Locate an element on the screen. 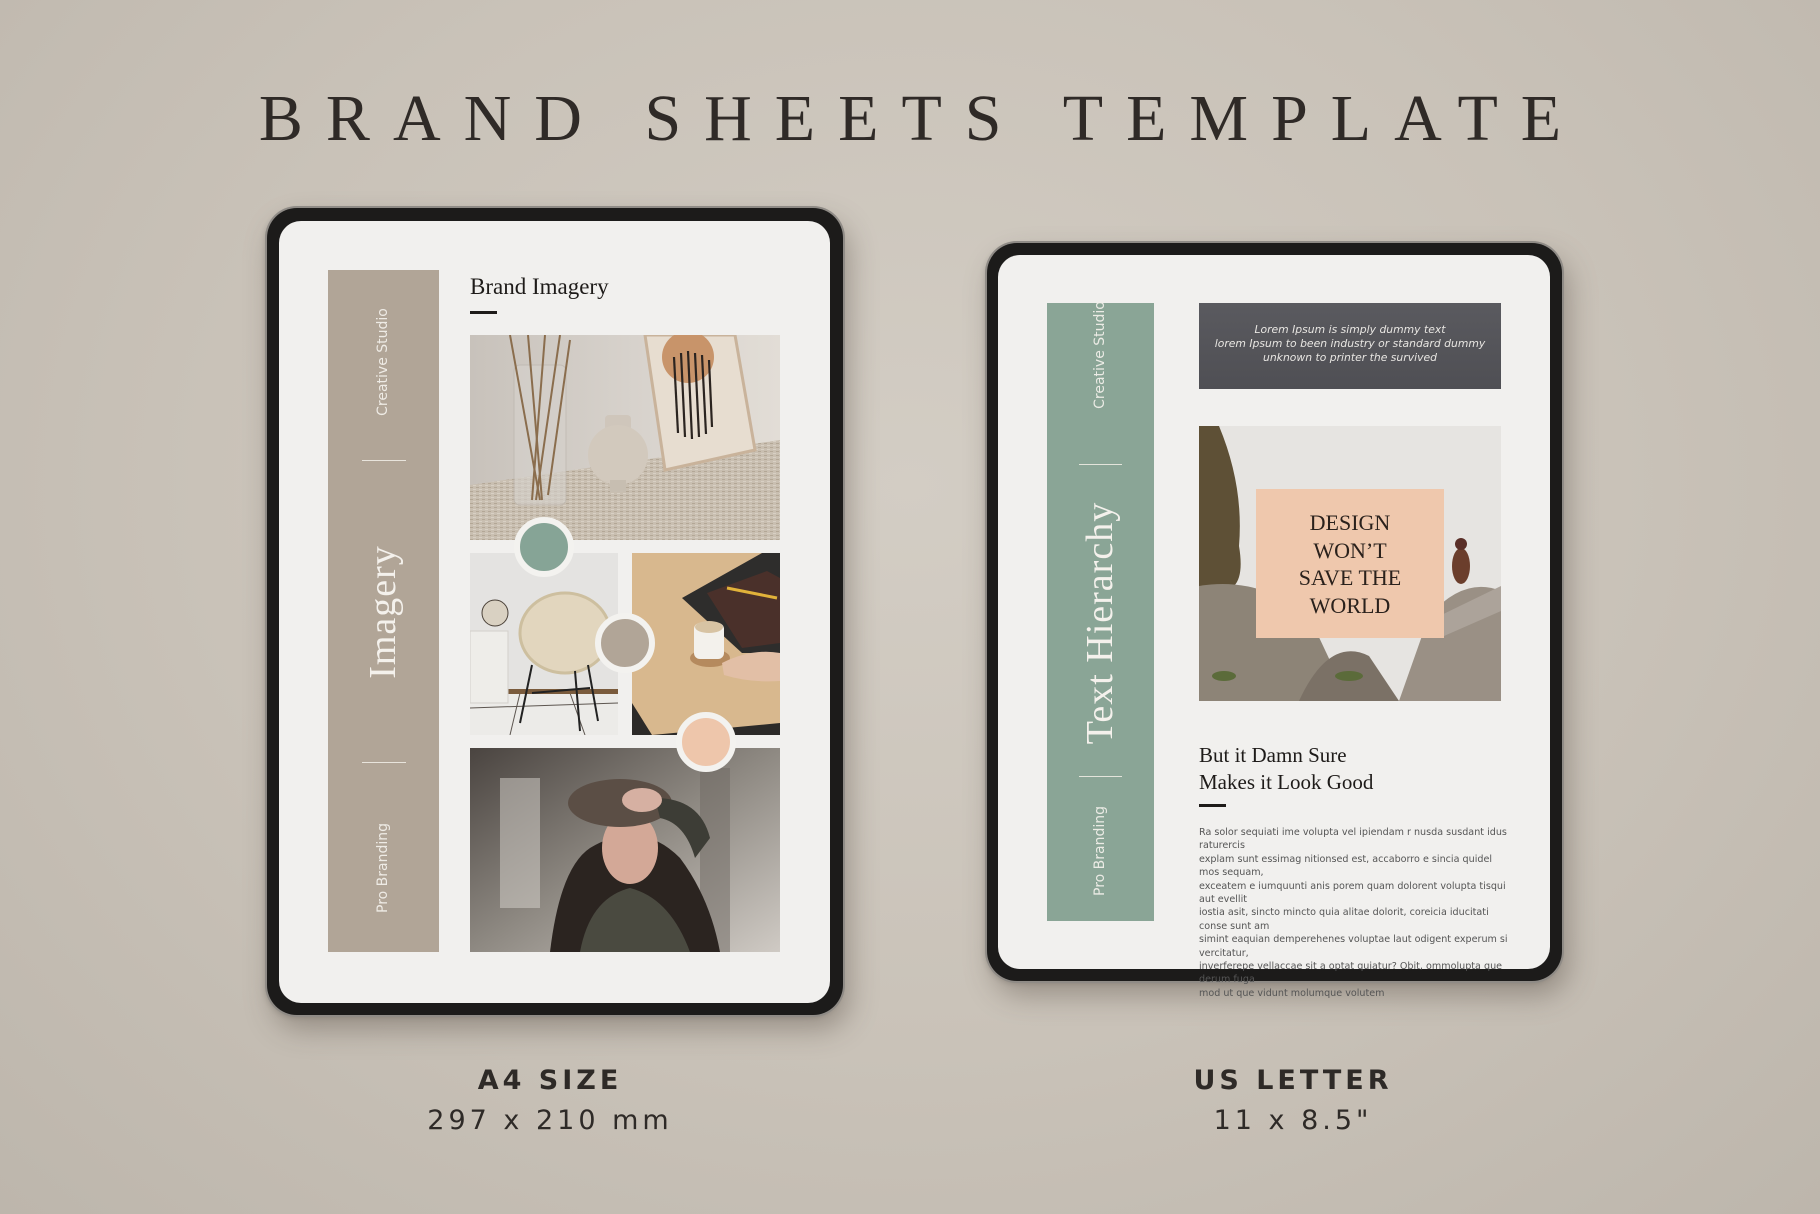 This screenshot has width=1820, height=1214. swatch-sage is located at coordinates (544, 547).